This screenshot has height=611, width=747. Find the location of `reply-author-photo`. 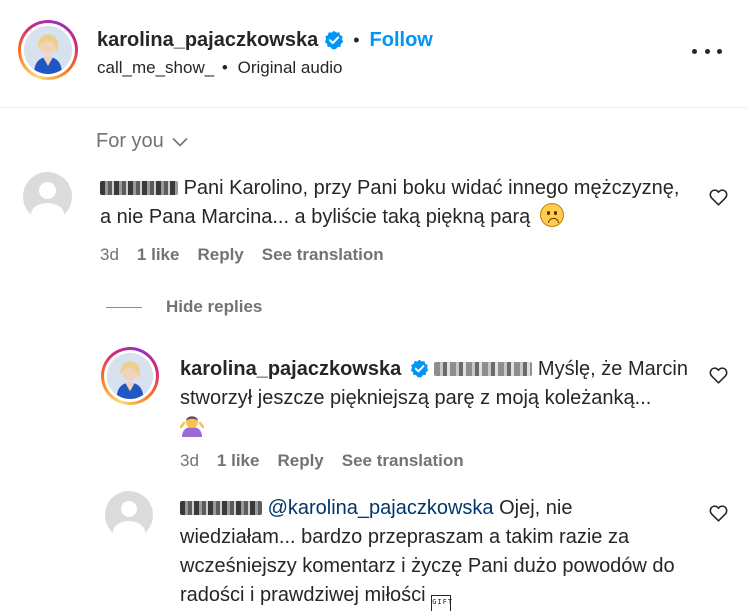

reply-author-photo is located at coordinates (130, 376).